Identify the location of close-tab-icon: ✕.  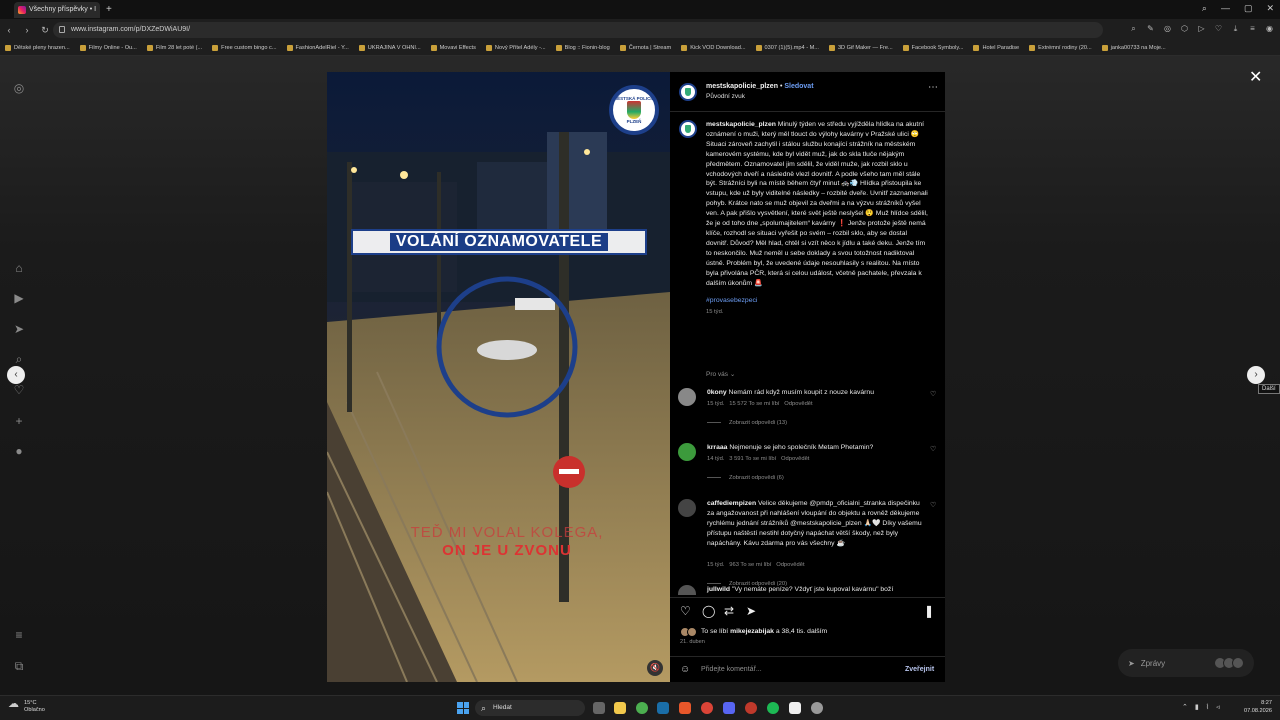
(99, 10).